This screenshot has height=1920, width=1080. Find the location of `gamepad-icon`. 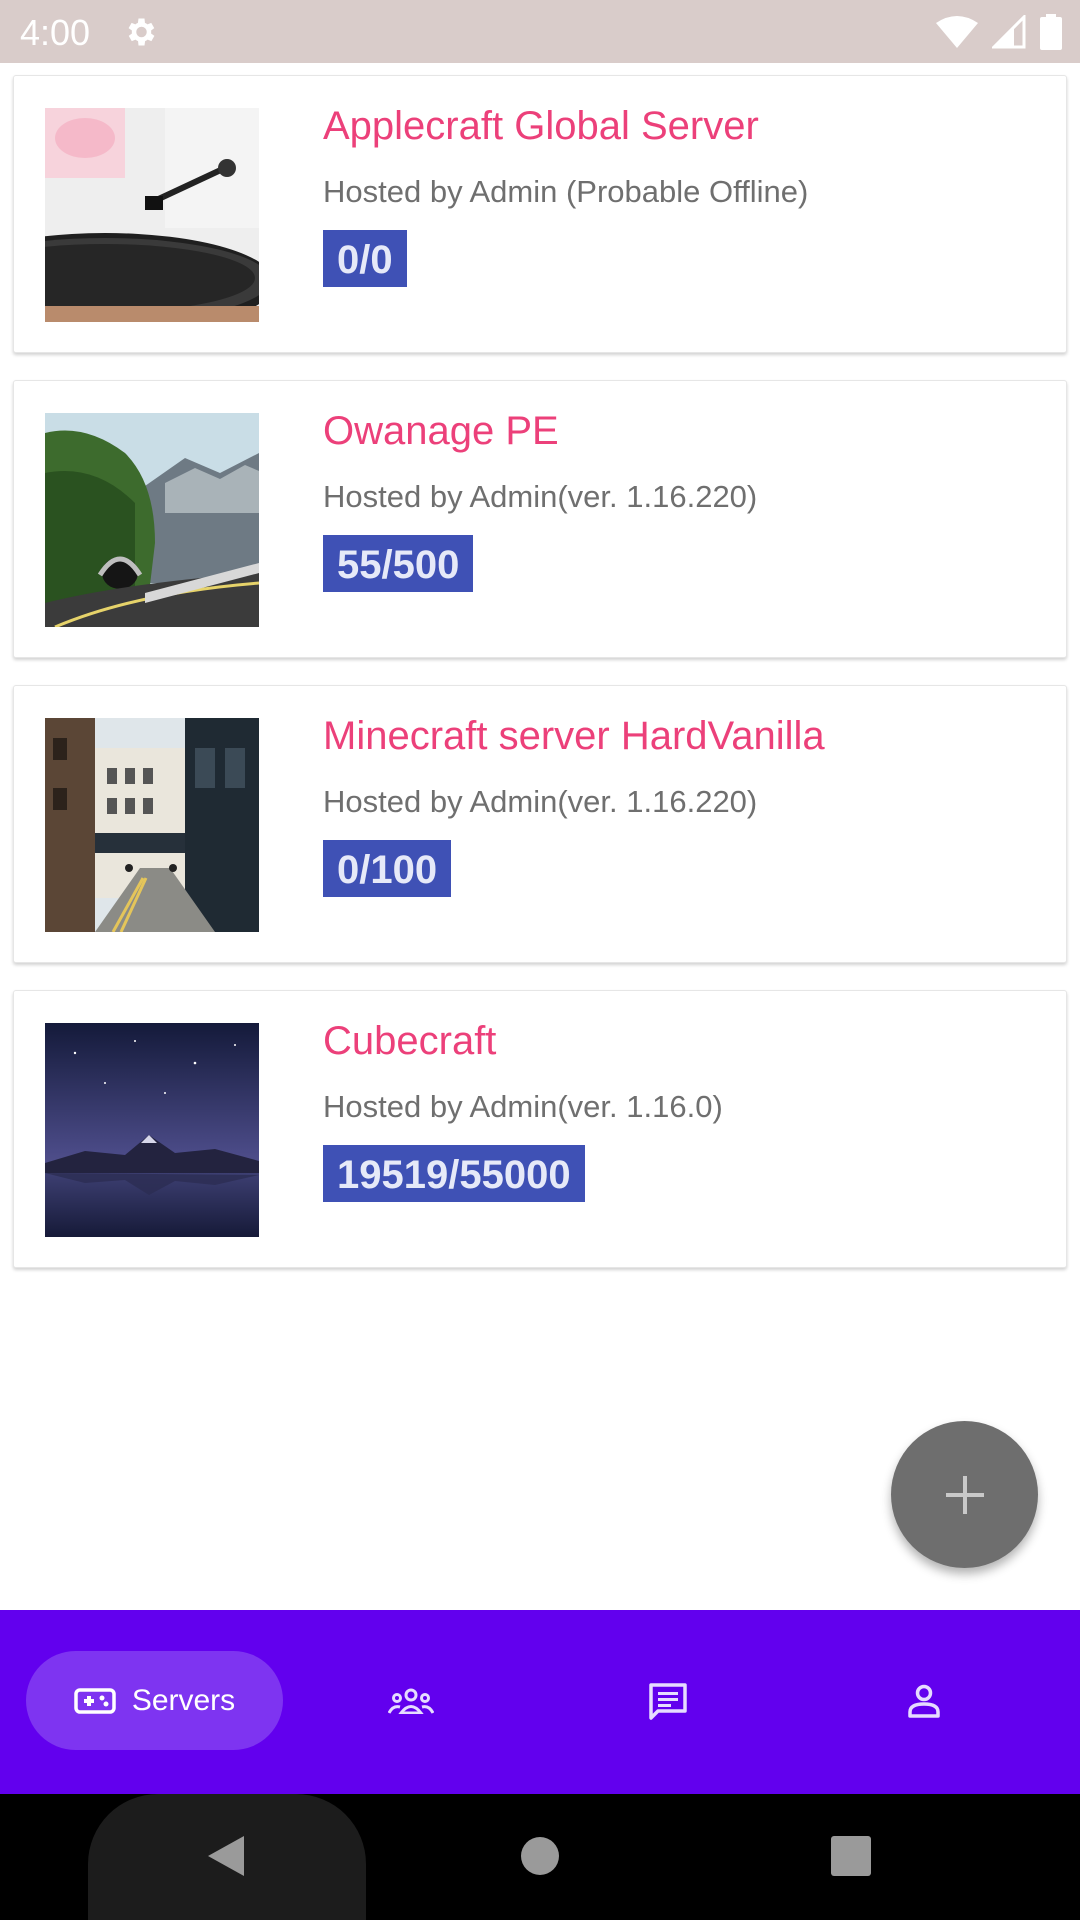

gamepad-icon is located at coordinates (95, 1700).